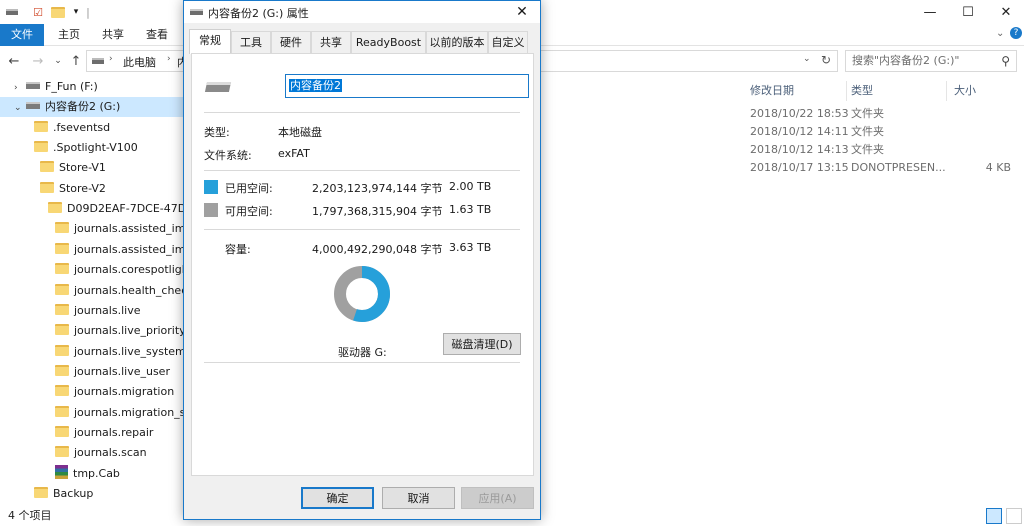  Describe the element at coordinates (92, 433) in the screenshot. I see `tree-item: journals.repair` at that location.